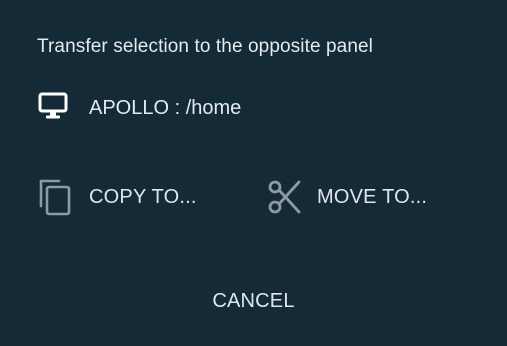  I want to click on cancel-button: CANCEL, so click(253, 301).